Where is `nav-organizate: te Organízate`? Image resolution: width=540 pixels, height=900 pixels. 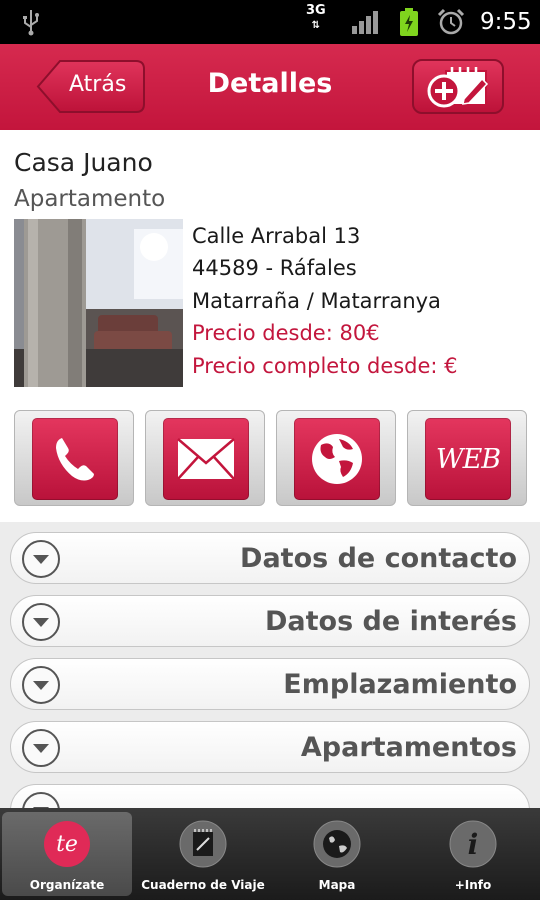
nav-organizate: te Organízate is located at coordinates (67, 854).